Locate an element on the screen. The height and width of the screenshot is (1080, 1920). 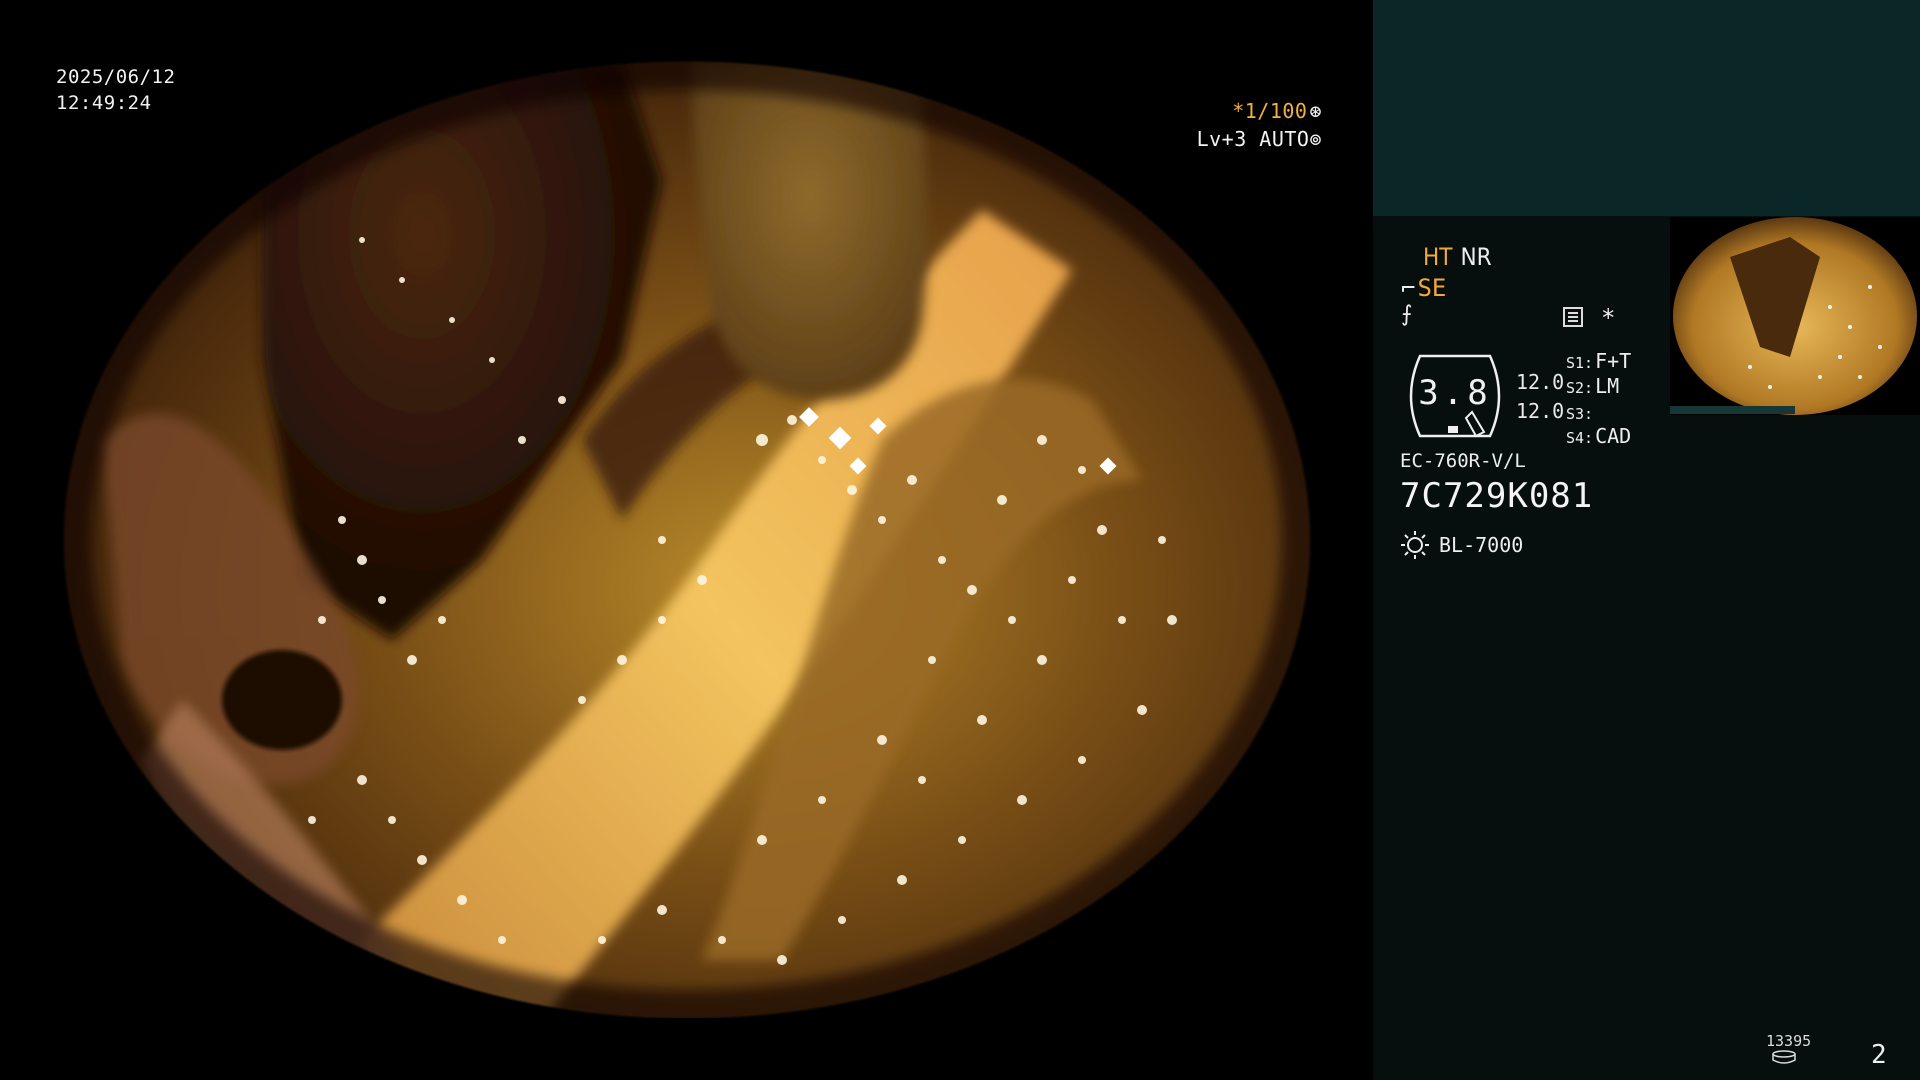
captured-thumbnail is located at coordinates (1795, 316).